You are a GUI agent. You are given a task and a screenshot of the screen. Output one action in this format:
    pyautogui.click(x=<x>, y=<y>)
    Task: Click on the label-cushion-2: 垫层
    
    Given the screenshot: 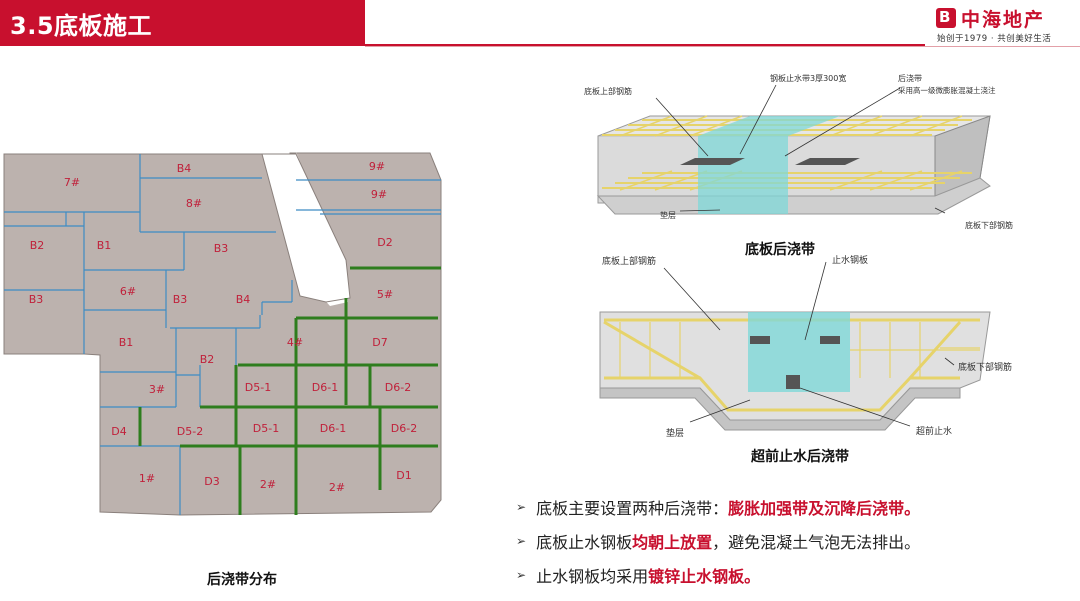 What is the action you would take?
    pyautogui.click(x=675, y=433)
    